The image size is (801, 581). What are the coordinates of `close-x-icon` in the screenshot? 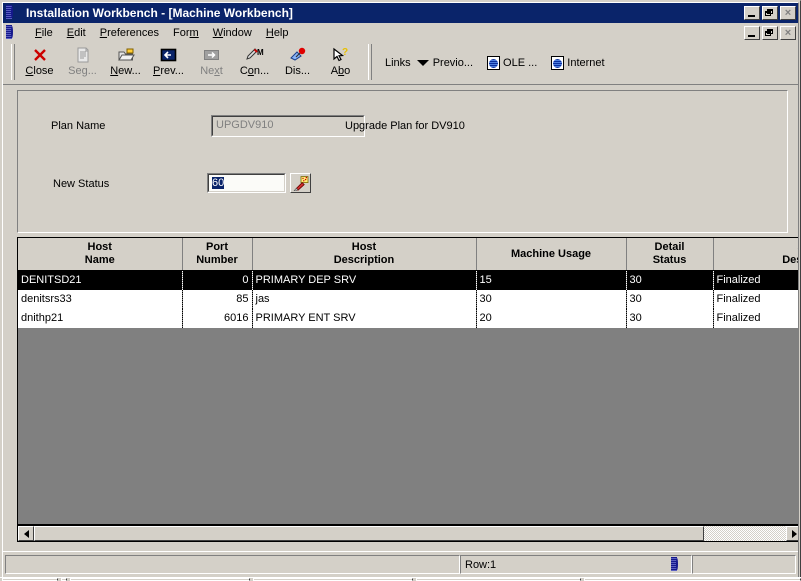 It's located at (40, 55).